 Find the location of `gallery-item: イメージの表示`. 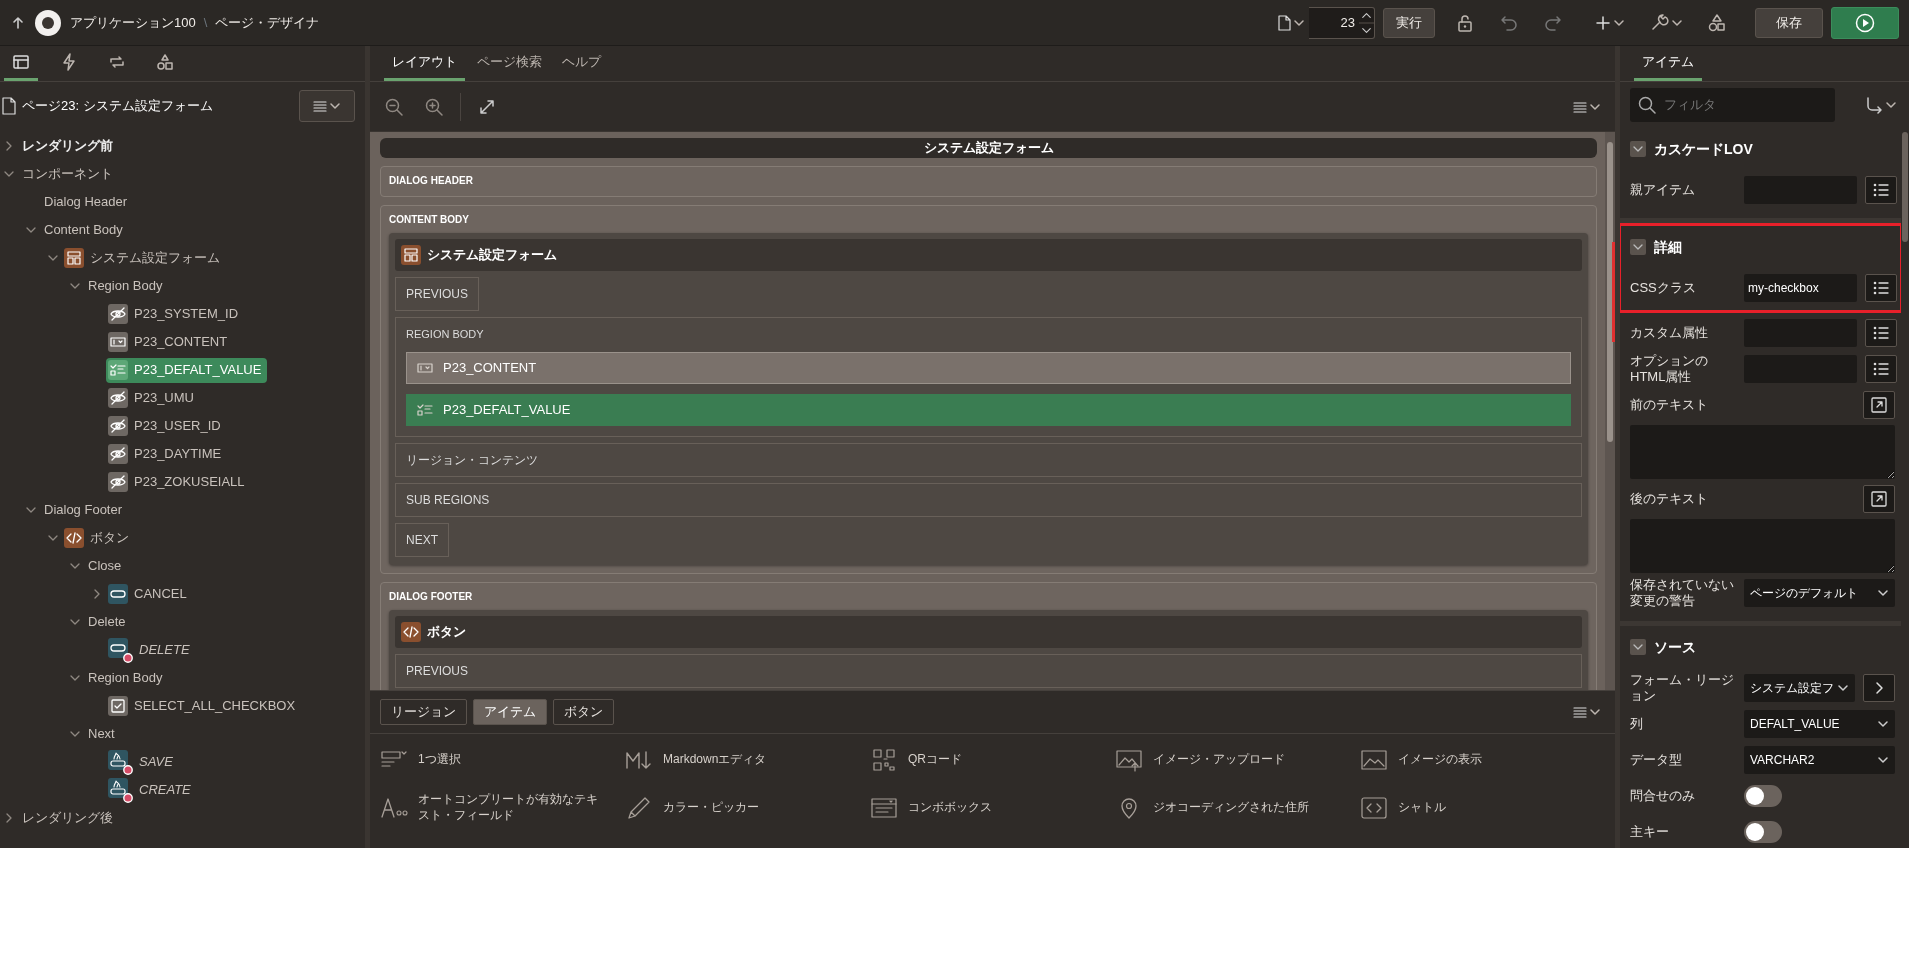

gallery-item: イメージの表示 is located at coordinates (1482, 759).